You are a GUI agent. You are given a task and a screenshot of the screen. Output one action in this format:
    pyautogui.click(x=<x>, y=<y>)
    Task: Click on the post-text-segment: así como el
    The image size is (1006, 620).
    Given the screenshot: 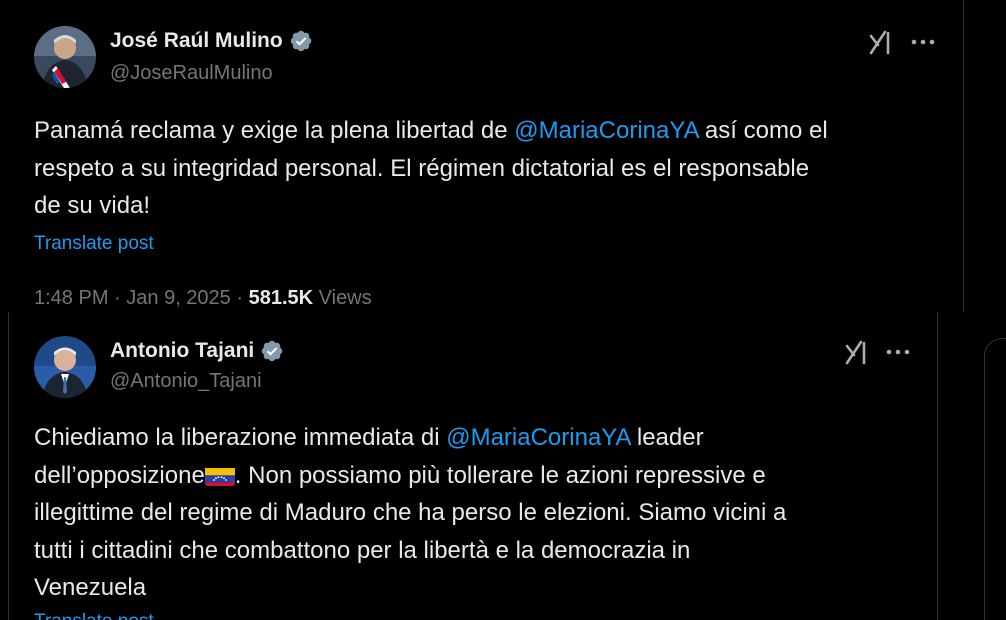 What is the action you would take?
    pyautogui.click(x=763, y=130)
    